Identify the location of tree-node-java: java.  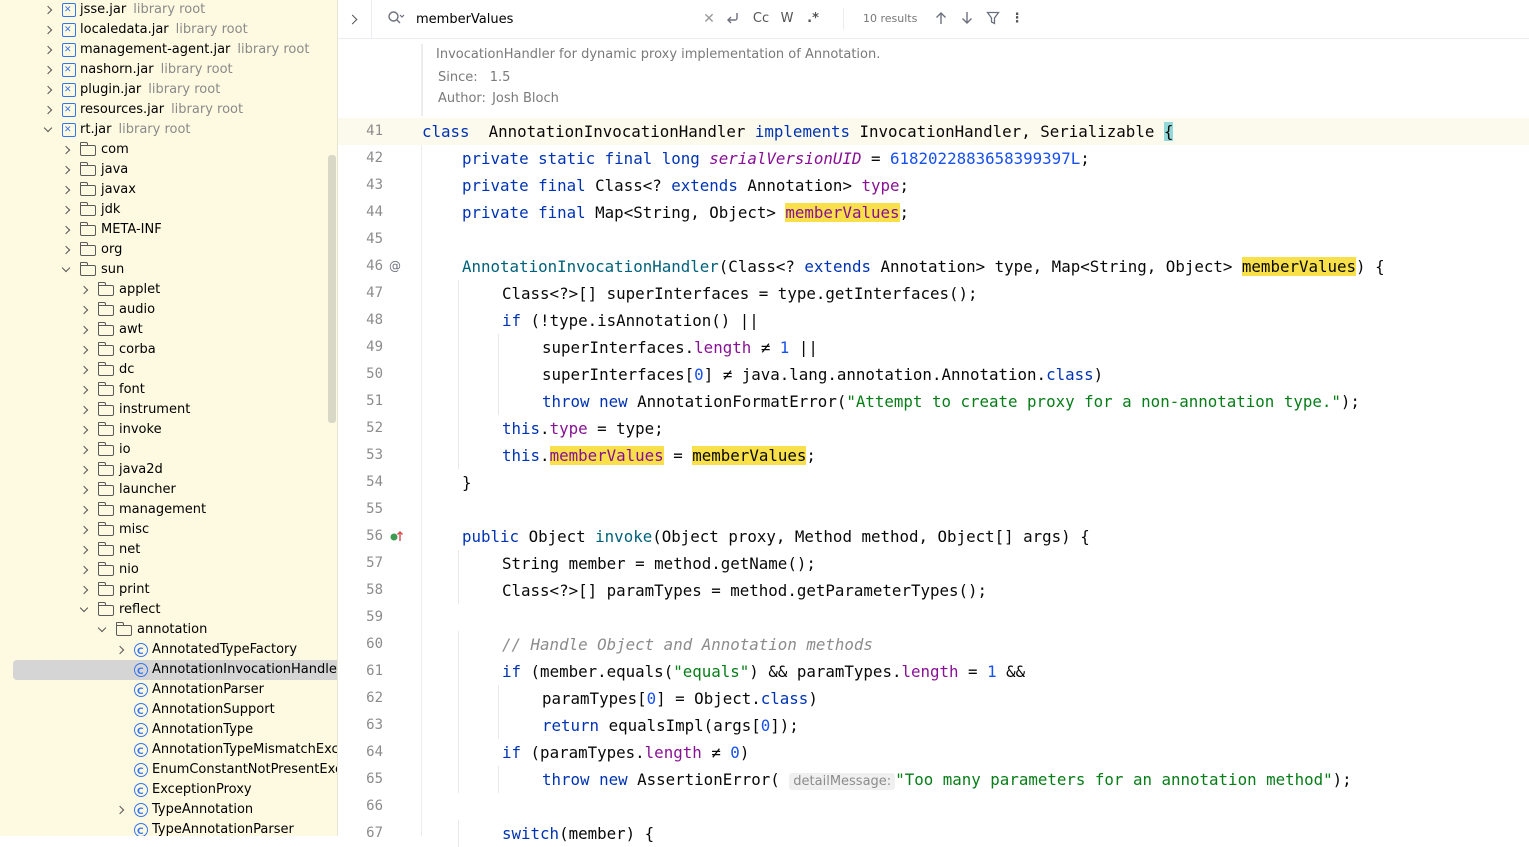
(168, 170).